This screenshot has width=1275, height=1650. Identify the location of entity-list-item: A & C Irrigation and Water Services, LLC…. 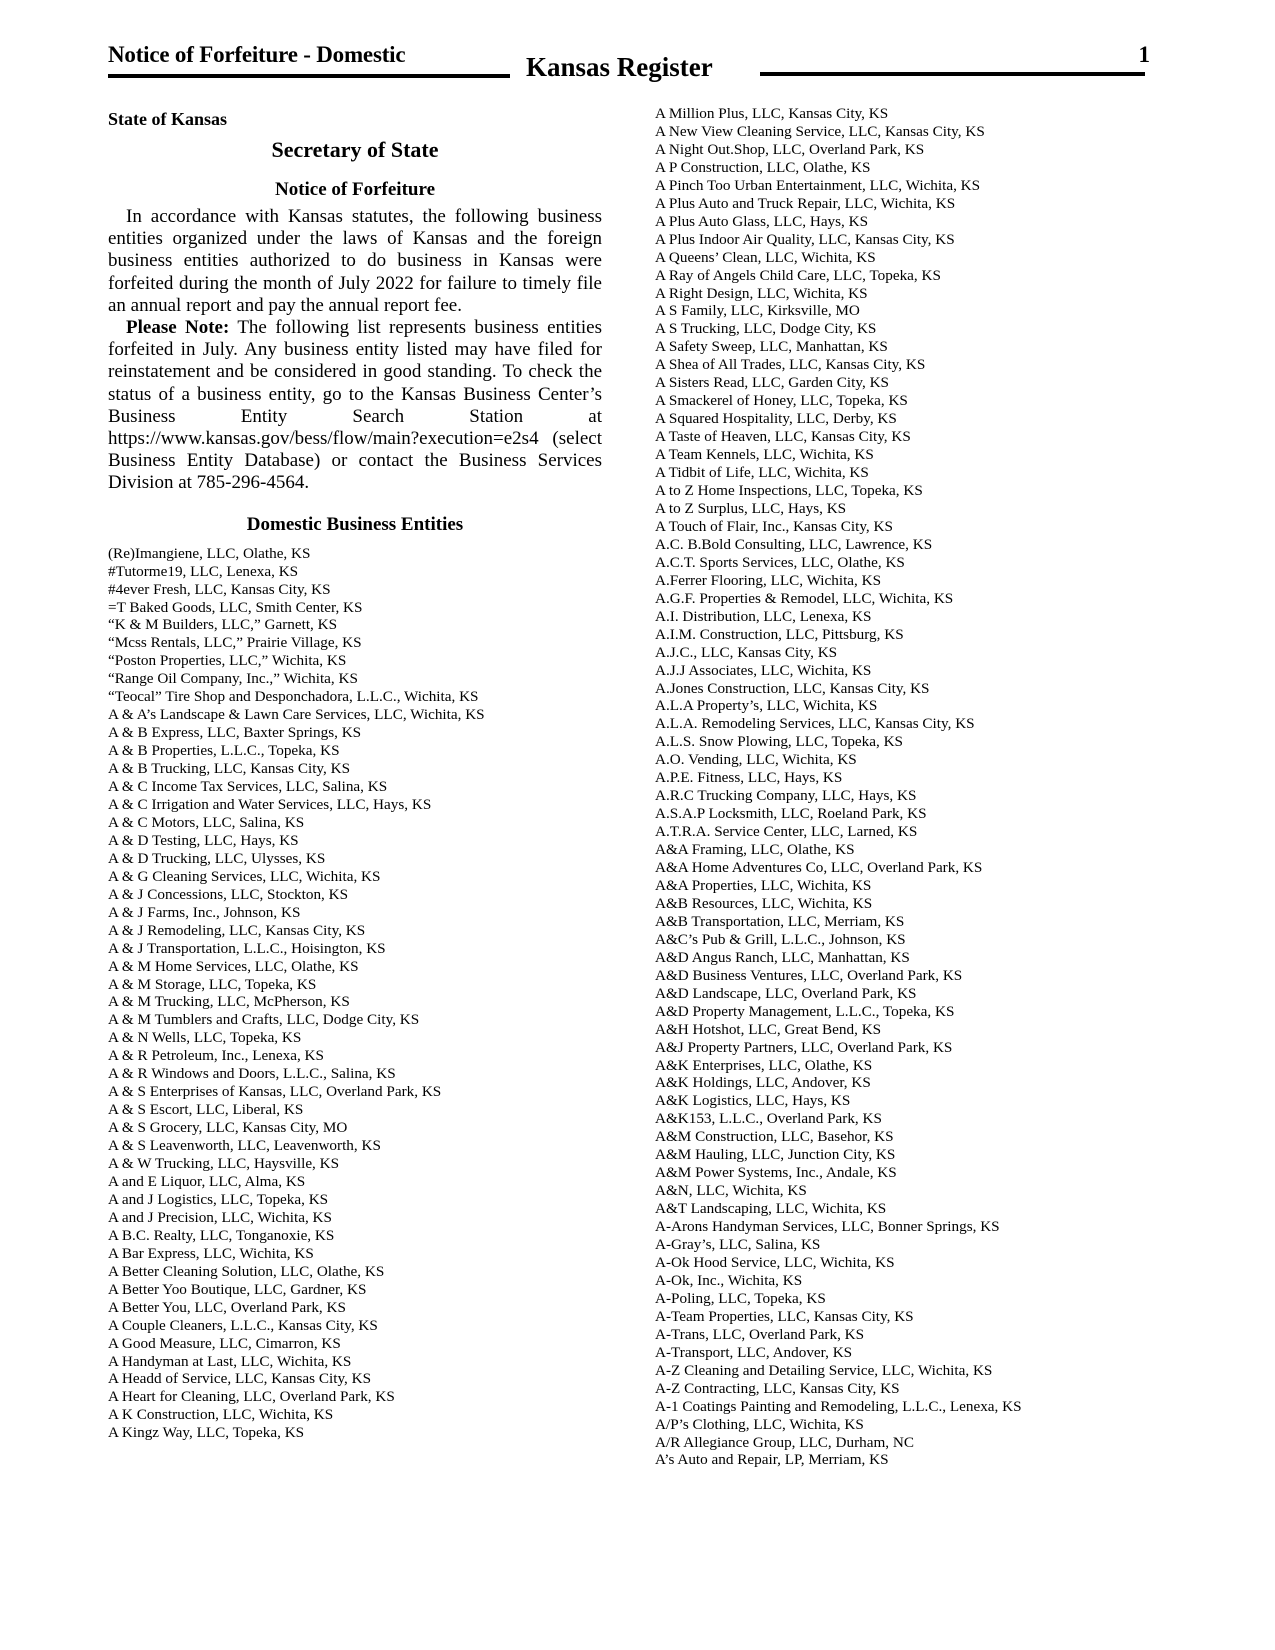
(270, 804).